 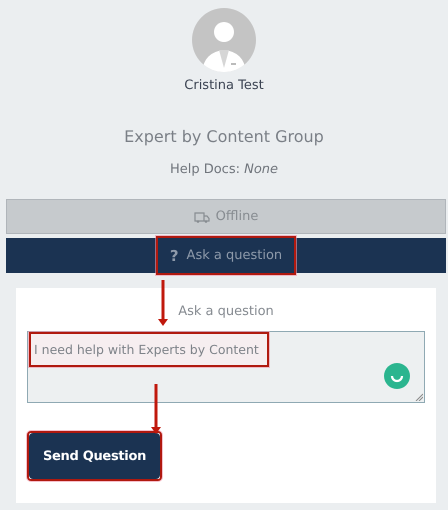 I want to click on form-label: Ask a question, so click(x=226, y=311).